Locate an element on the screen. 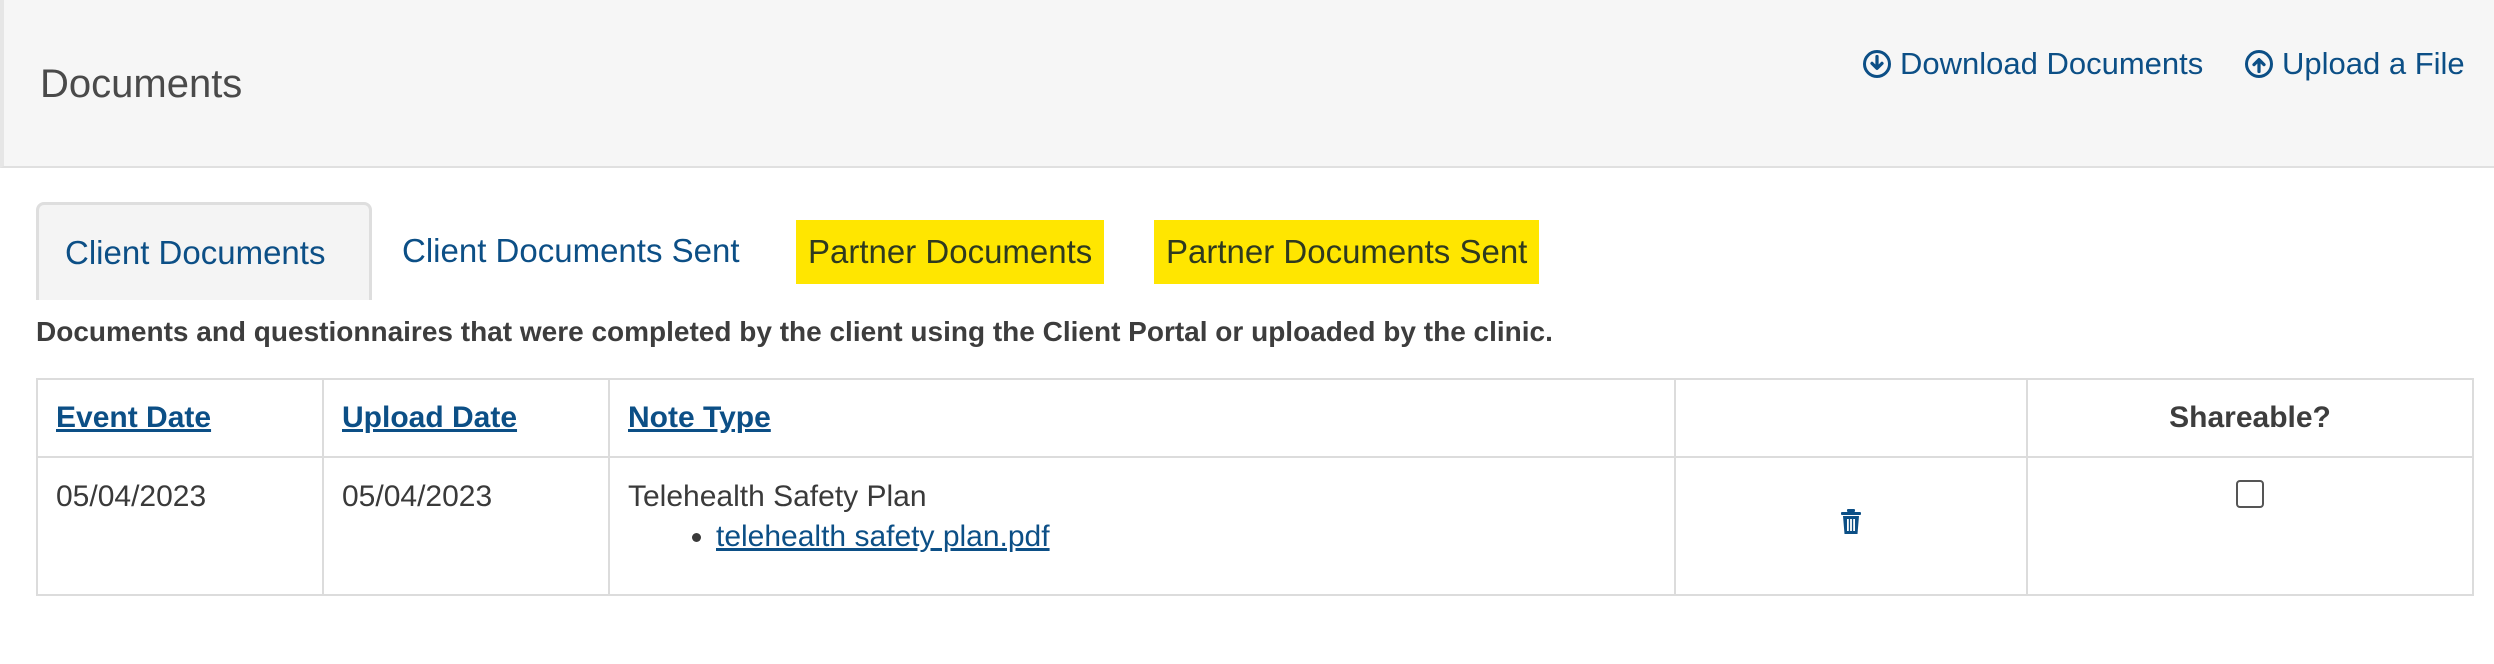 The image size is (2494, 664). upload-date-value: 05/04/2023 is located at coordinates (417, 496).